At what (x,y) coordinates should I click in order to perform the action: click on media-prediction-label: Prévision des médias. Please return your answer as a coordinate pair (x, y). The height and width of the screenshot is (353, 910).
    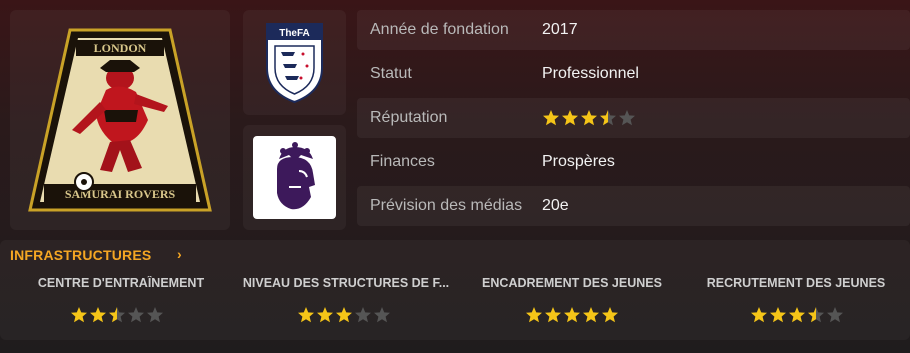
    Looking at the image, I should click on (446, 205).